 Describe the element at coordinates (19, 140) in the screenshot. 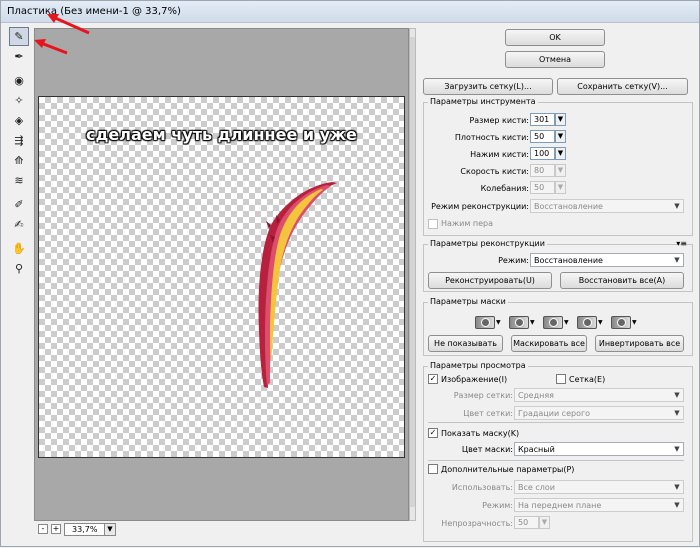

I see `push-left-tool-icon: ⇶` at that location.